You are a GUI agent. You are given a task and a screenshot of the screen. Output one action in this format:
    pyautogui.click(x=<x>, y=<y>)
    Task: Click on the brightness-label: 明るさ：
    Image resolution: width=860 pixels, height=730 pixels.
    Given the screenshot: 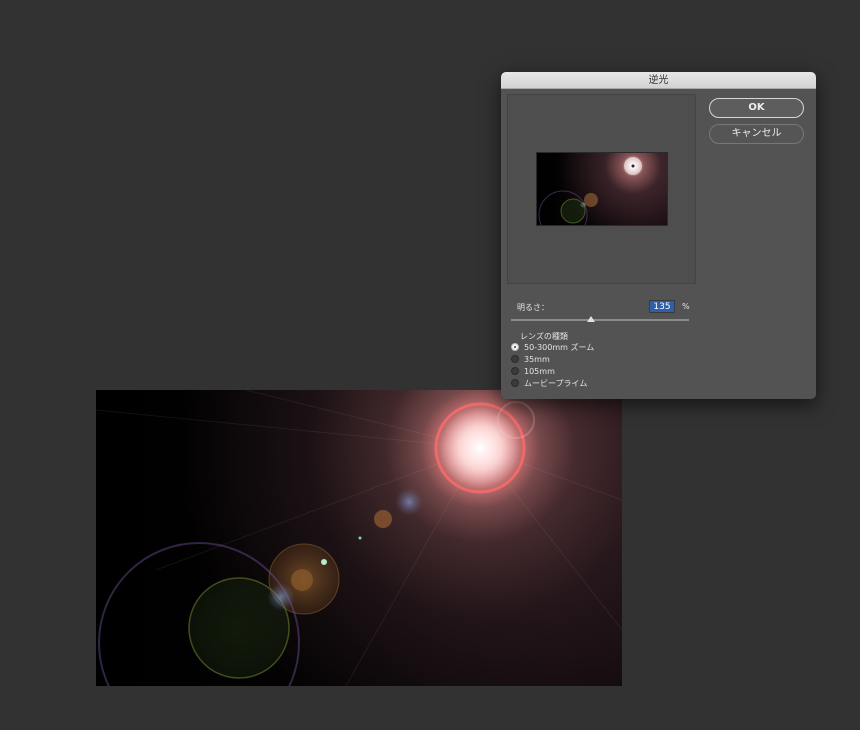 What is the action you would take?
    pyautogui.click(x=533, y=307)
    